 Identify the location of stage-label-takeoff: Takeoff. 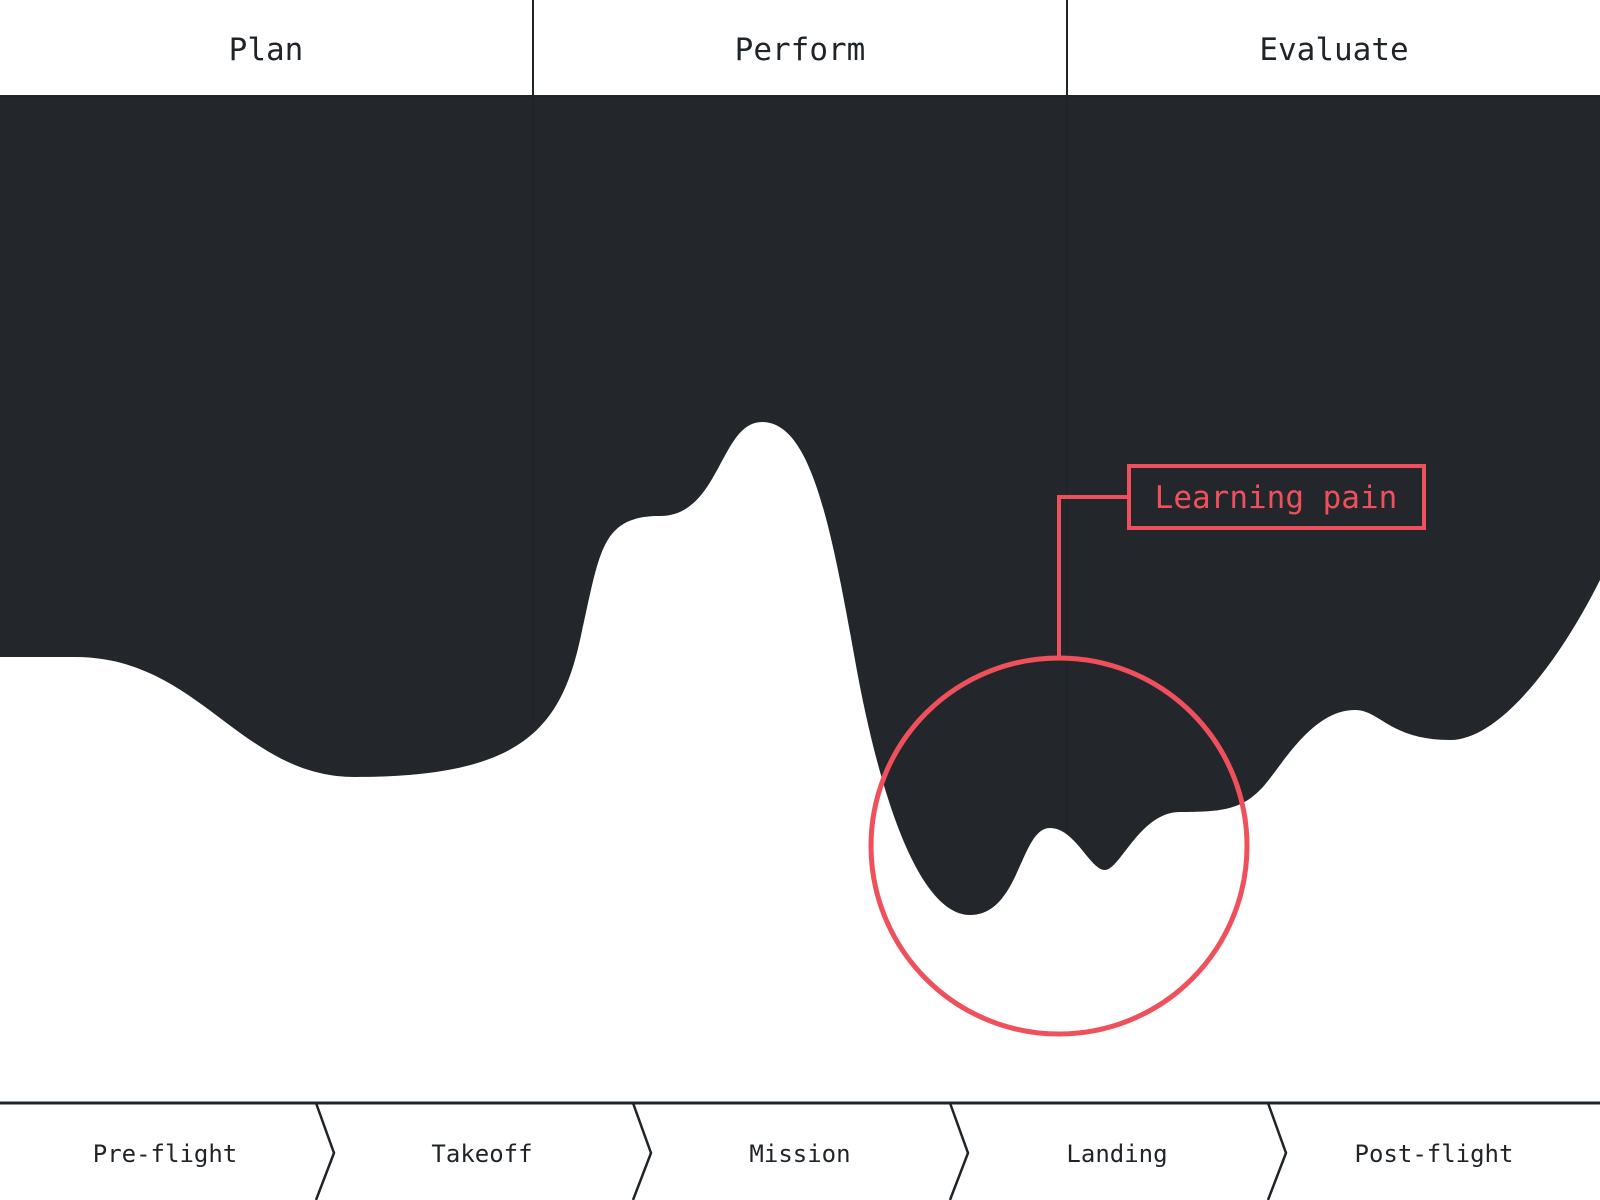
(481, 1154).